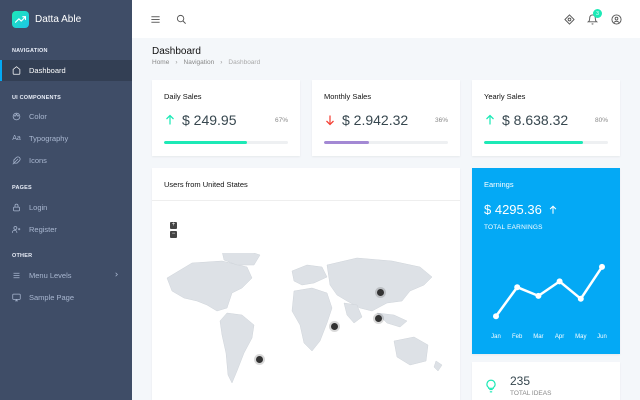 The height and width of the screenshot is (400, 640). Describe the element at coordinates (49, 138) in the screenshot. I see `sidebar-item-label: Typography` at that location.